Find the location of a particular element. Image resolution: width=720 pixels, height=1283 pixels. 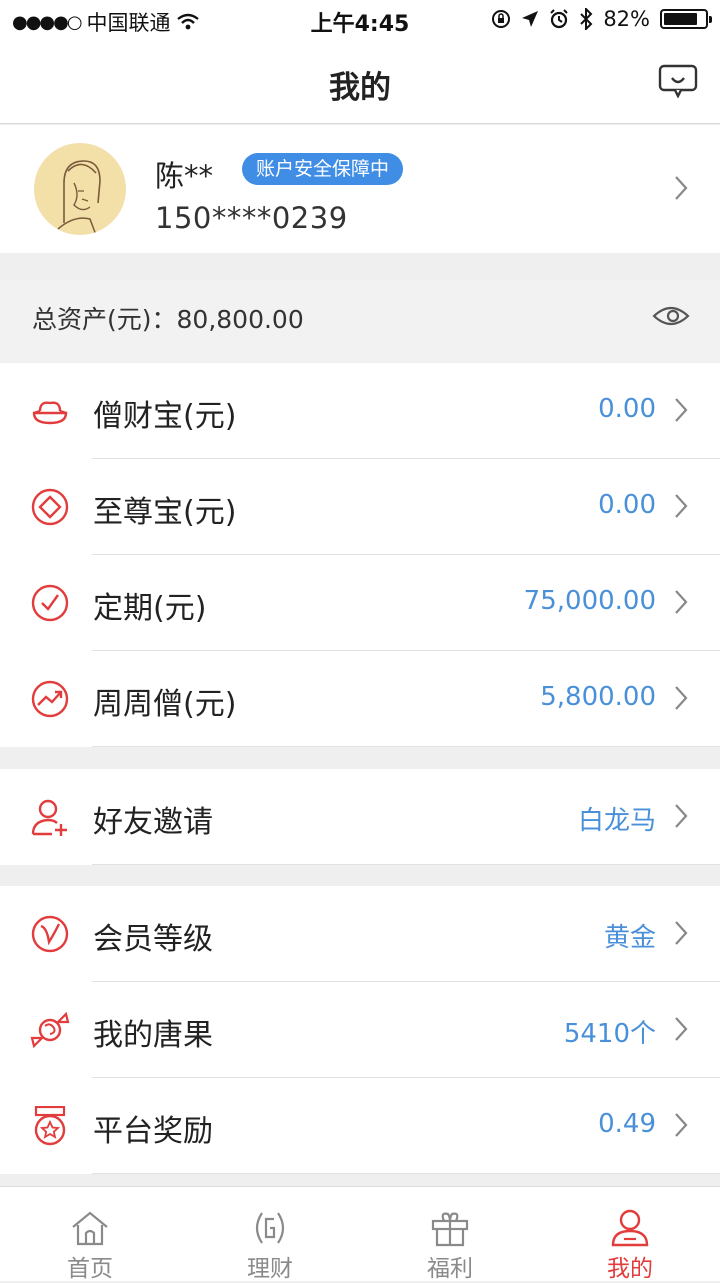

battery-percent: 82% is located at coordinates (626, 19).